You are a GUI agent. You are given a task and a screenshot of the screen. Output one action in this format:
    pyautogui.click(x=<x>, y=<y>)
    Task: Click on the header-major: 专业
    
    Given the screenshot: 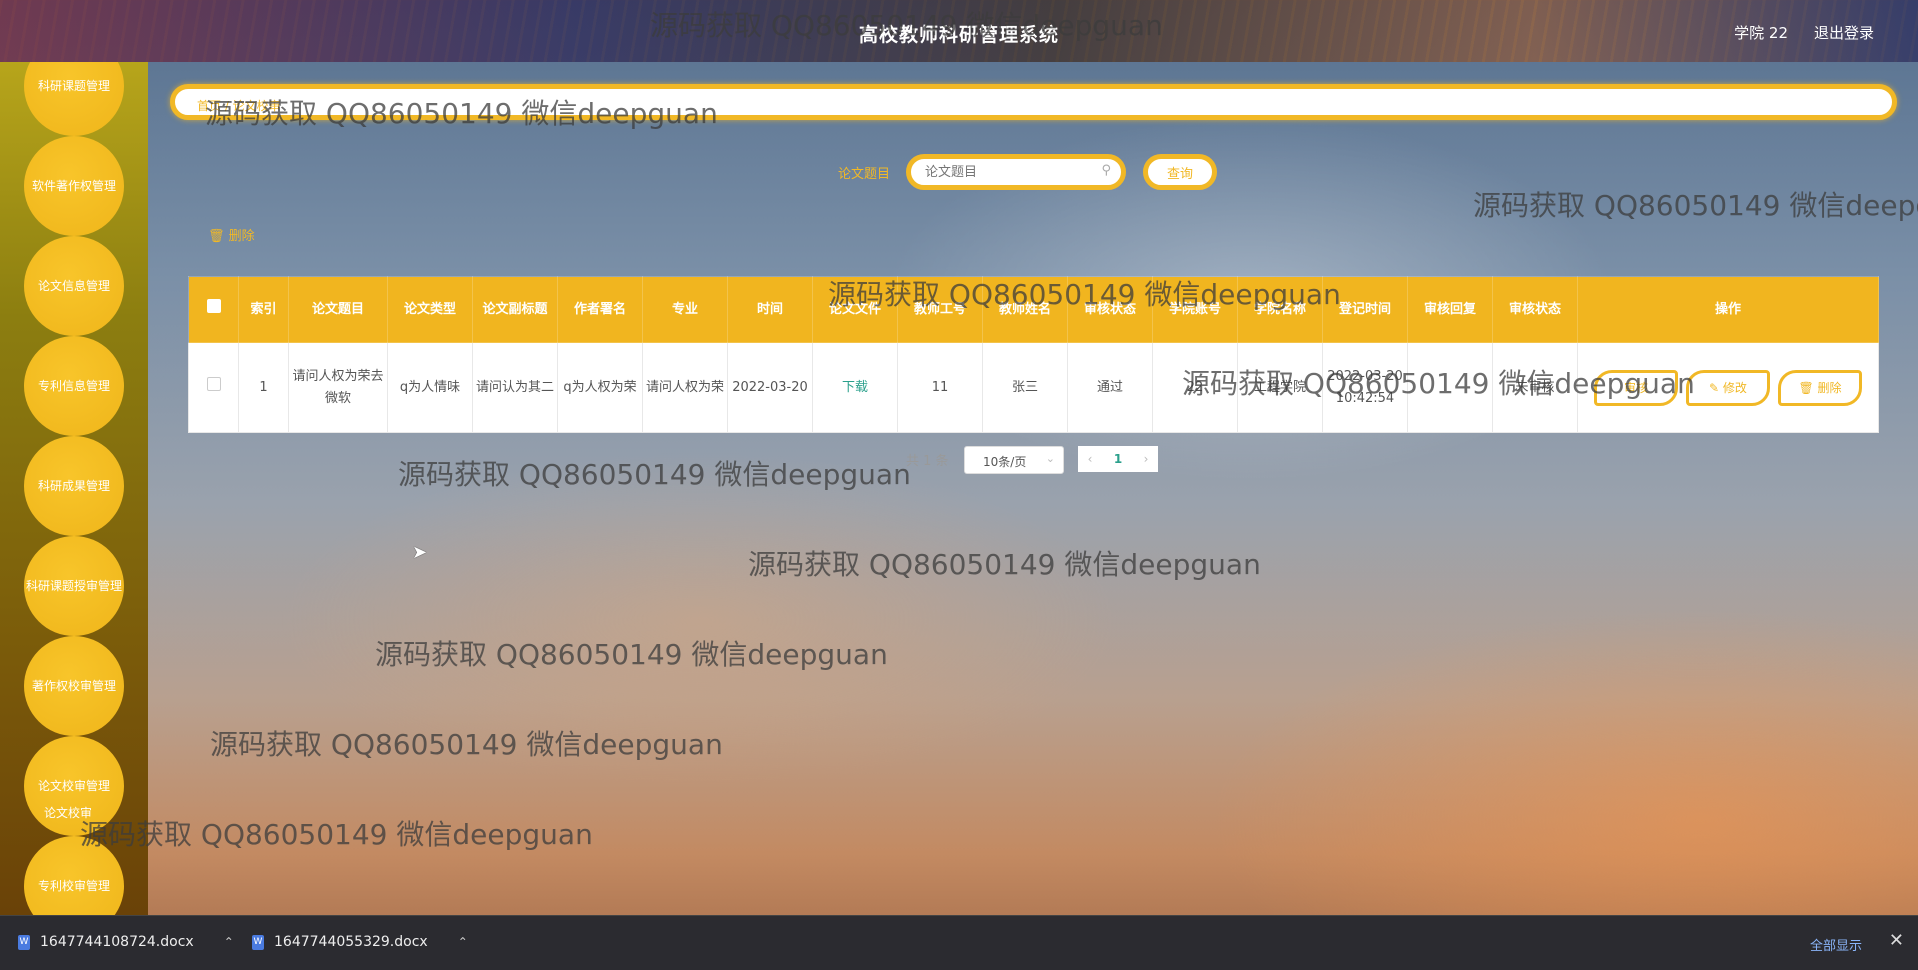 What is the action you would take?
    pyautogui.click(x=685, y=309)
    